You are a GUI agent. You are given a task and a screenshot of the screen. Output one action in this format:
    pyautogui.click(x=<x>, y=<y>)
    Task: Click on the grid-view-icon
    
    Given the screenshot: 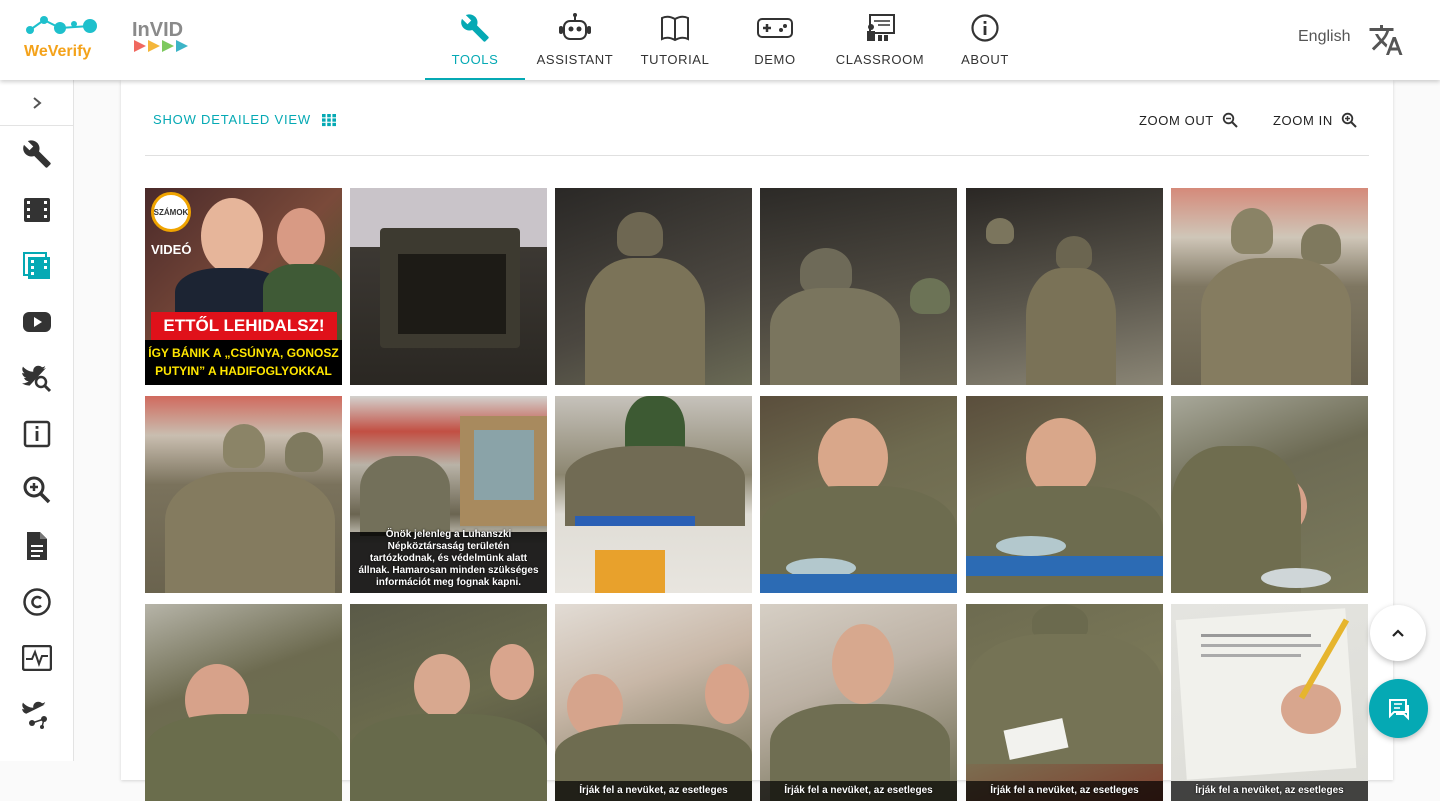 What is the action you would take?
    pyautogui.click(x=328, y=119)
    